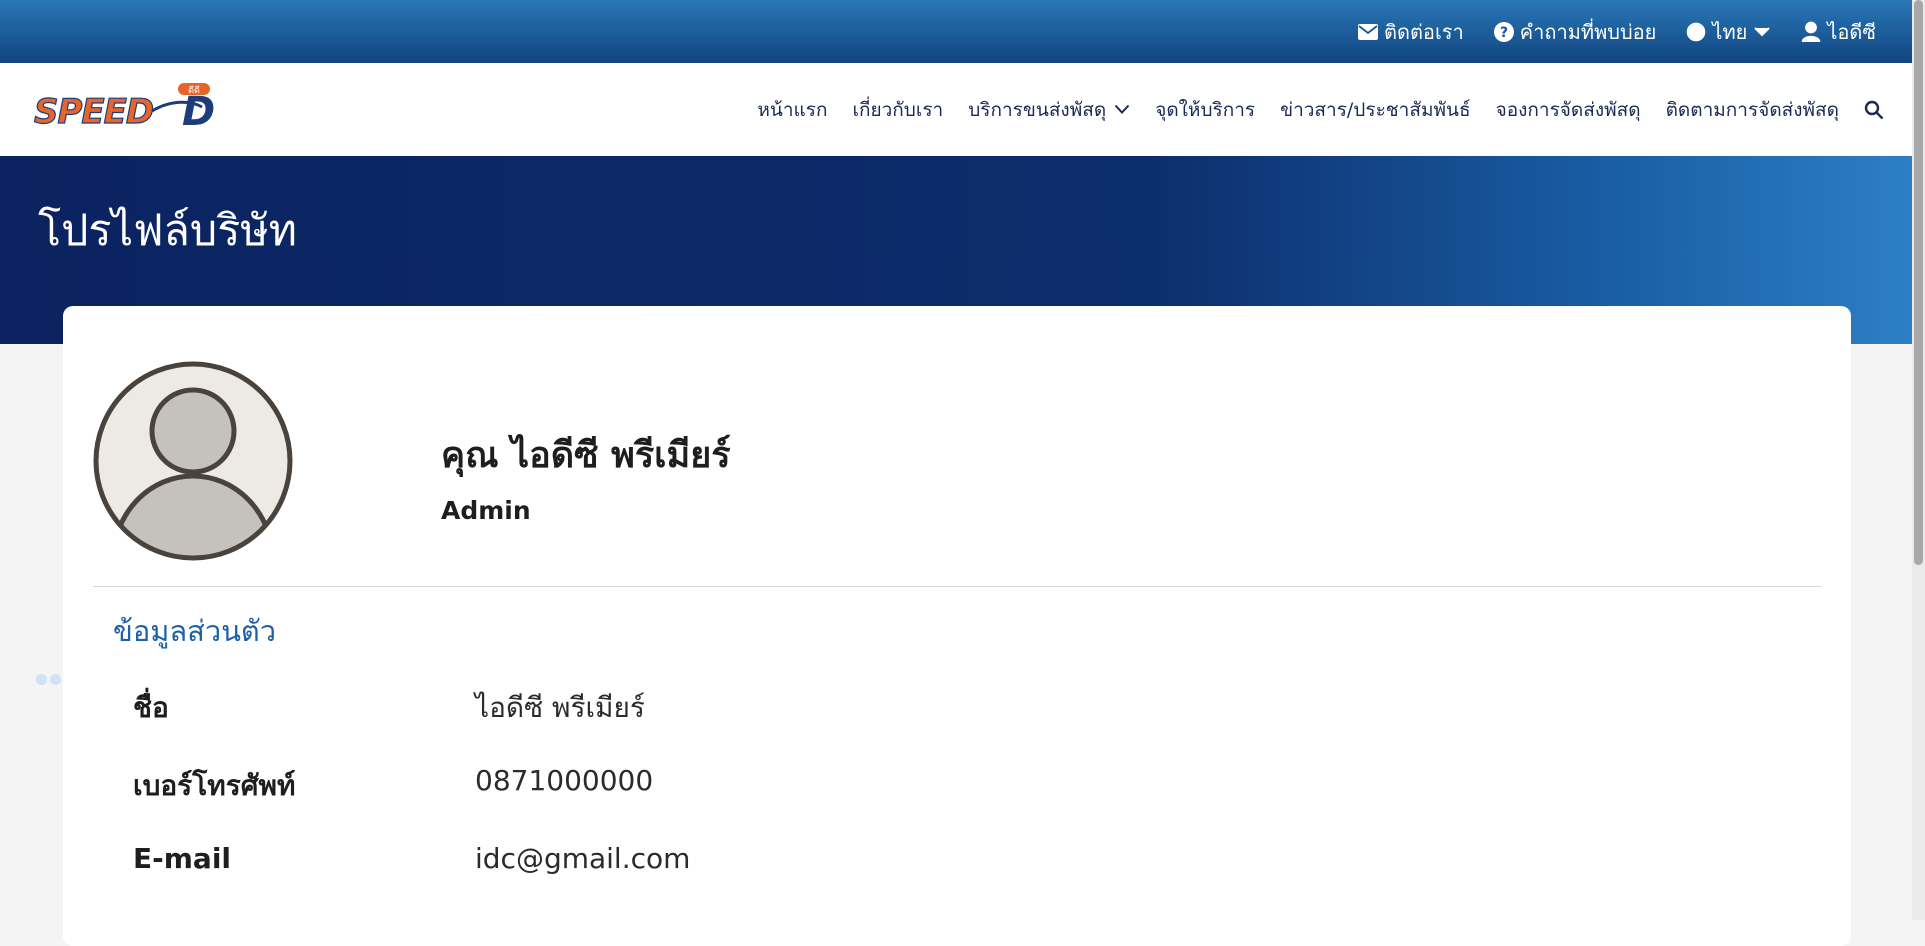 This screenshot has width=1925, height=946. I want to click on field-value: ไอดีซี พรีเมียร์, so click(560, 707).